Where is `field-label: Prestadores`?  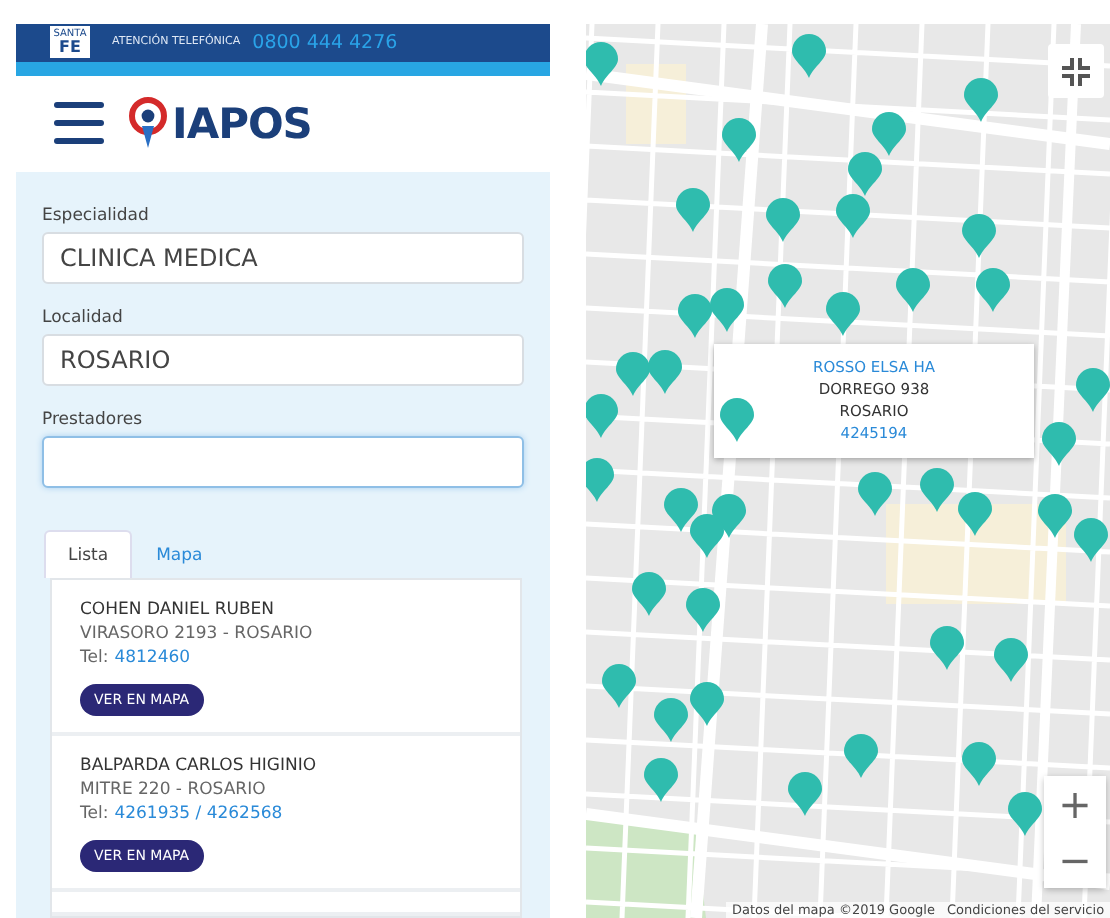
field-label: Prestadores is located at coordinates (93, 420).